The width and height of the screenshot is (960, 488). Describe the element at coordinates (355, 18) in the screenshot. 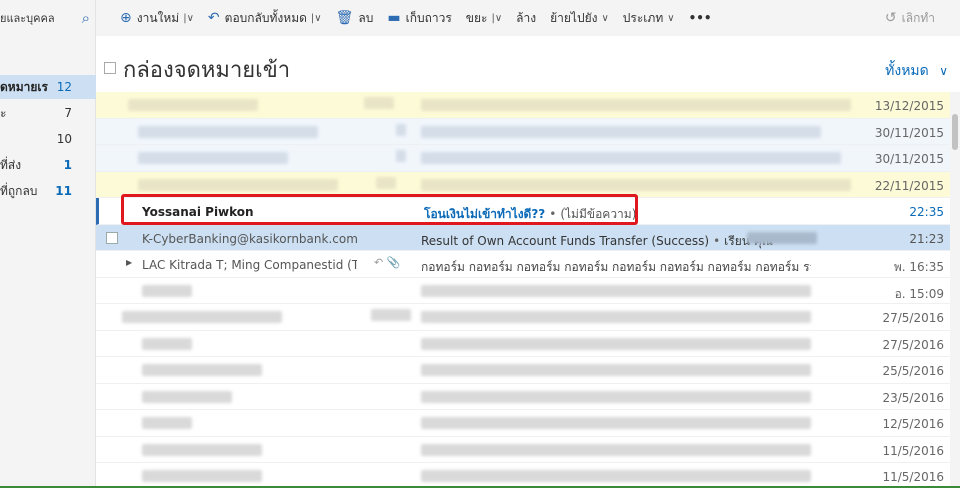

I see `delete-button: 🗑 ลบ` at that location.